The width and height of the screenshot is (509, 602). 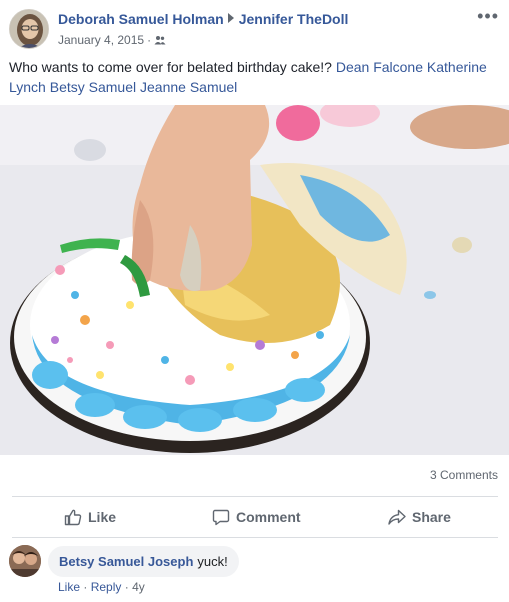 What do you see at coordinates (73, 517) in the screenshot?
I see `thumbs-up-icon` at bounding box center [73, 517].